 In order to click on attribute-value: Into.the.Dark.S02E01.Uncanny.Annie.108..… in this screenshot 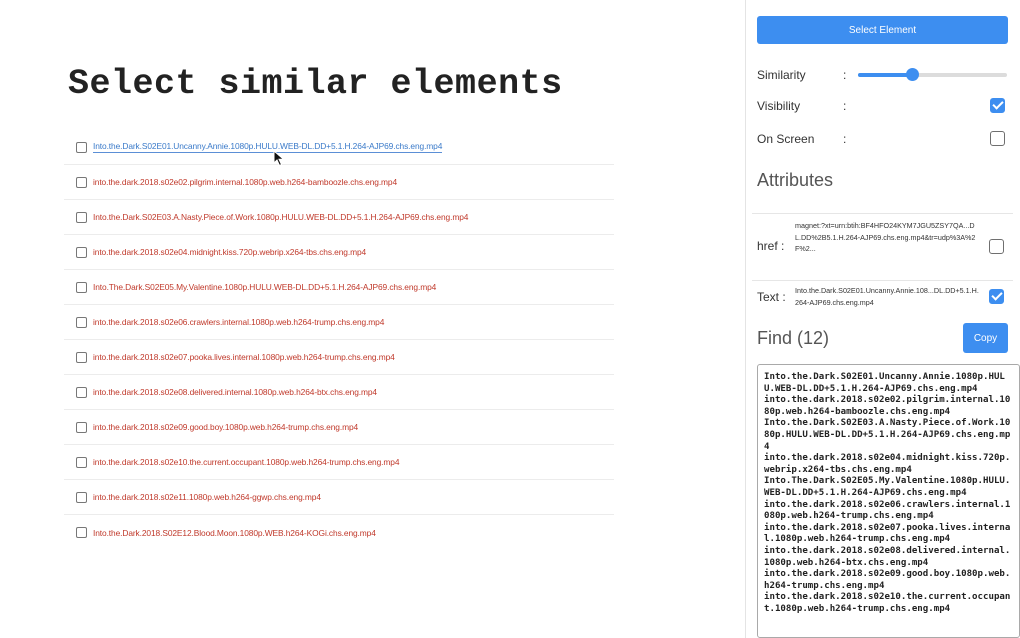, I will do `click(887, 296)`.